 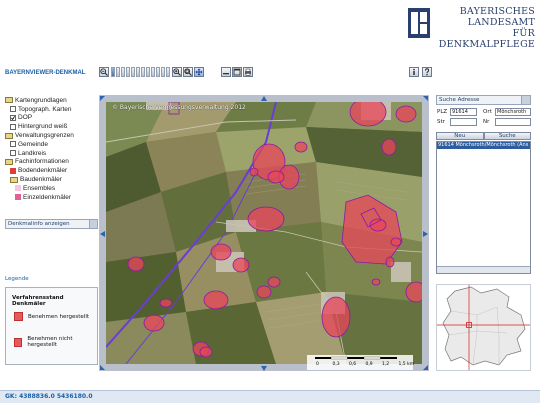 I want to click on legend-item: Benehmen hergestellt, so click(x=51, y=316).